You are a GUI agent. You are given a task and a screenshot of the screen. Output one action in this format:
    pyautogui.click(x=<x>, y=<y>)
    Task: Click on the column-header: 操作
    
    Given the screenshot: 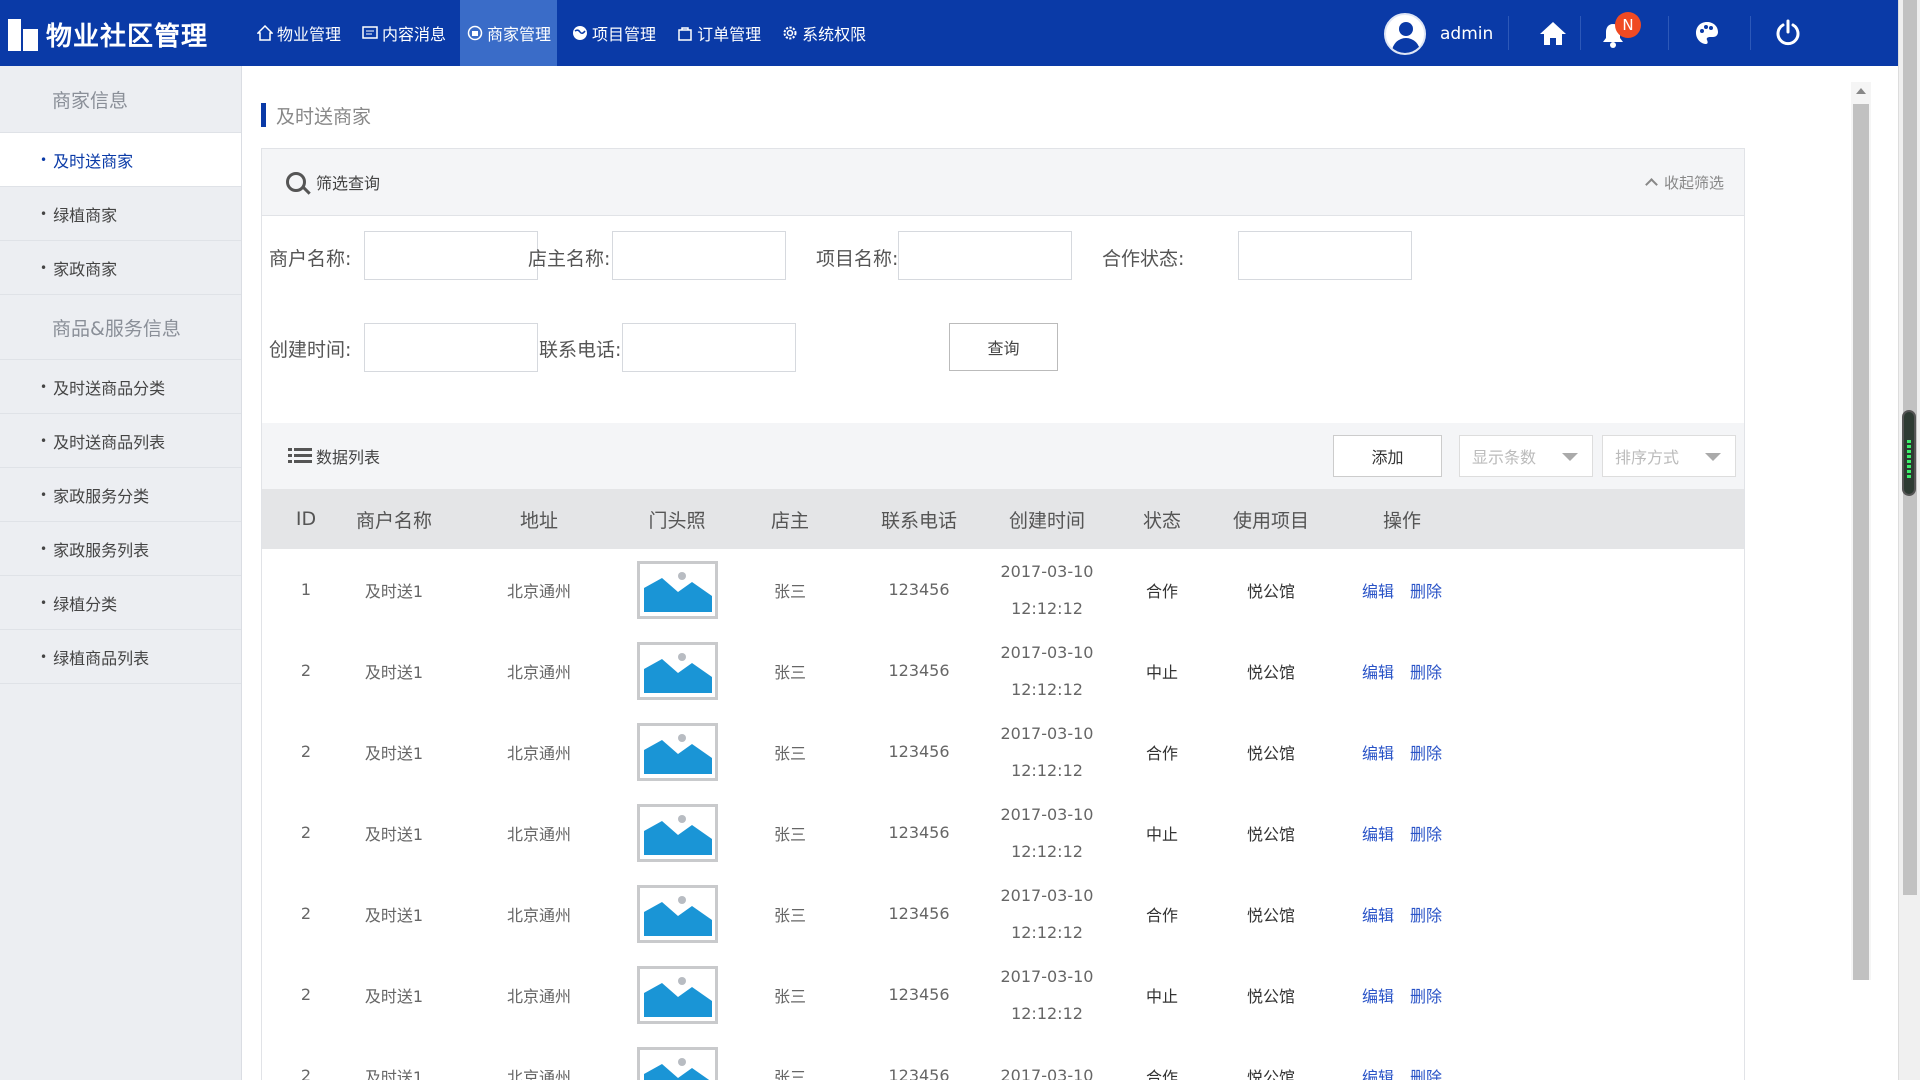 What is the action you would take?
    pyautogui.click(x=1402, y=519)
    